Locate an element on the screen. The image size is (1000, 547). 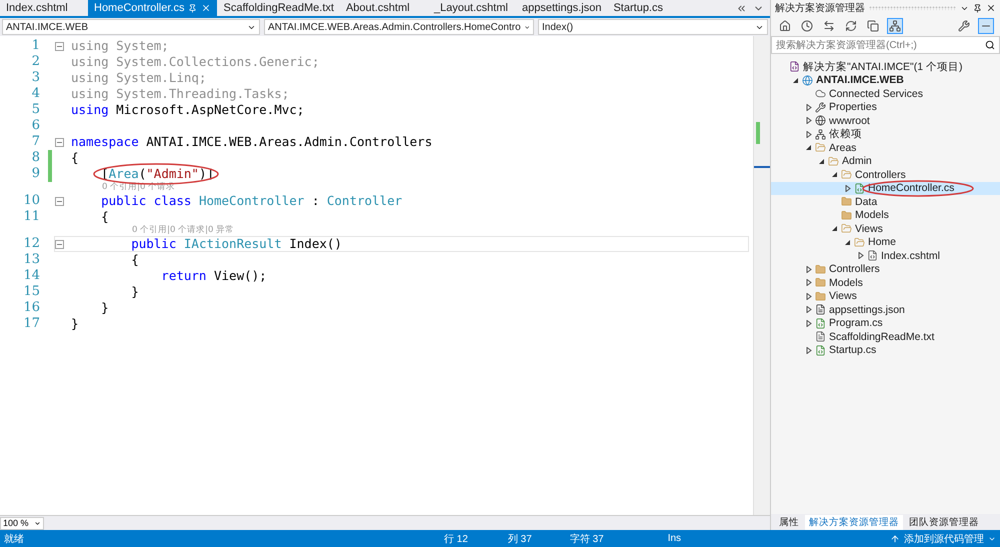
close-icon is located at coordinates (991, 8).